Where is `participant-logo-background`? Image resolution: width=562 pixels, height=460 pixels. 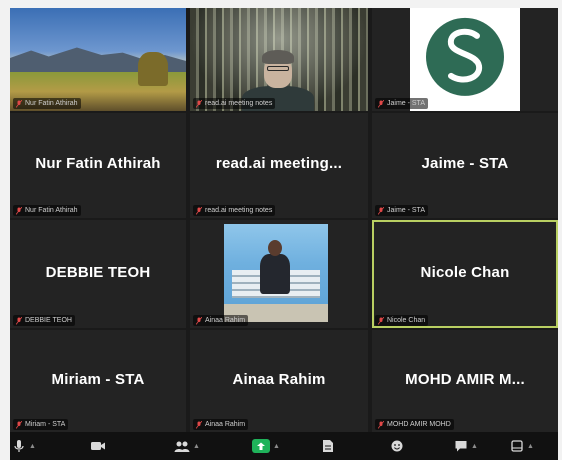
participant-logo-background is located at coordinates (465, 59).